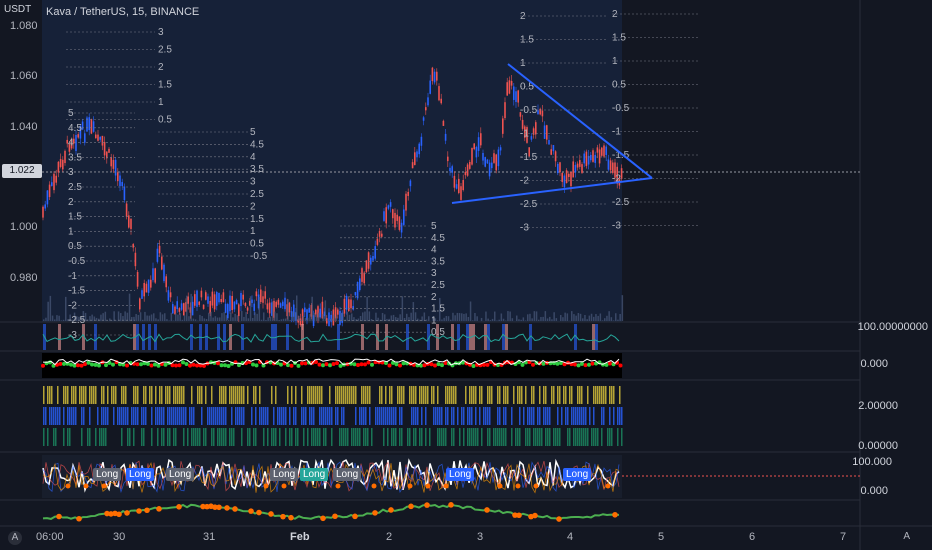 This screenshot has width=932, height=550. I want to click on pane1-block, so click(503, 337).